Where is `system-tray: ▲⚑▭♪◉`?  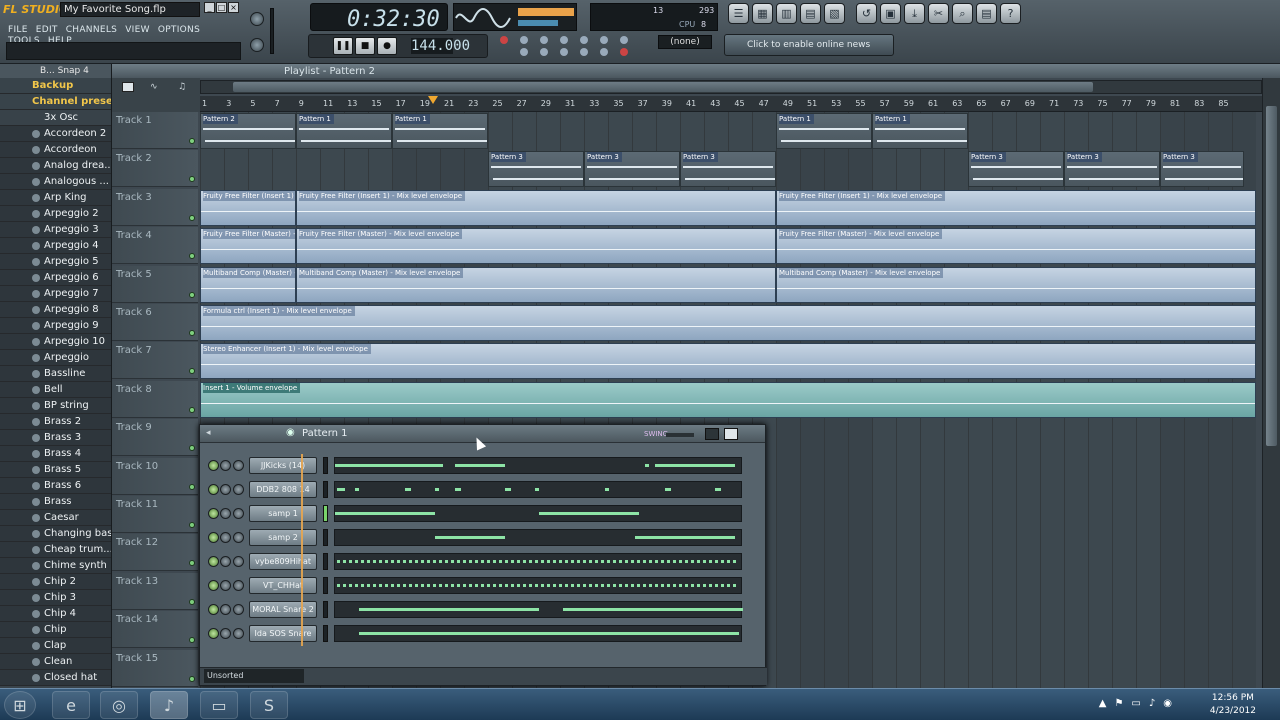
system-tray: ▲⚑▭♪◉ is located at coordinates (1139, 703).